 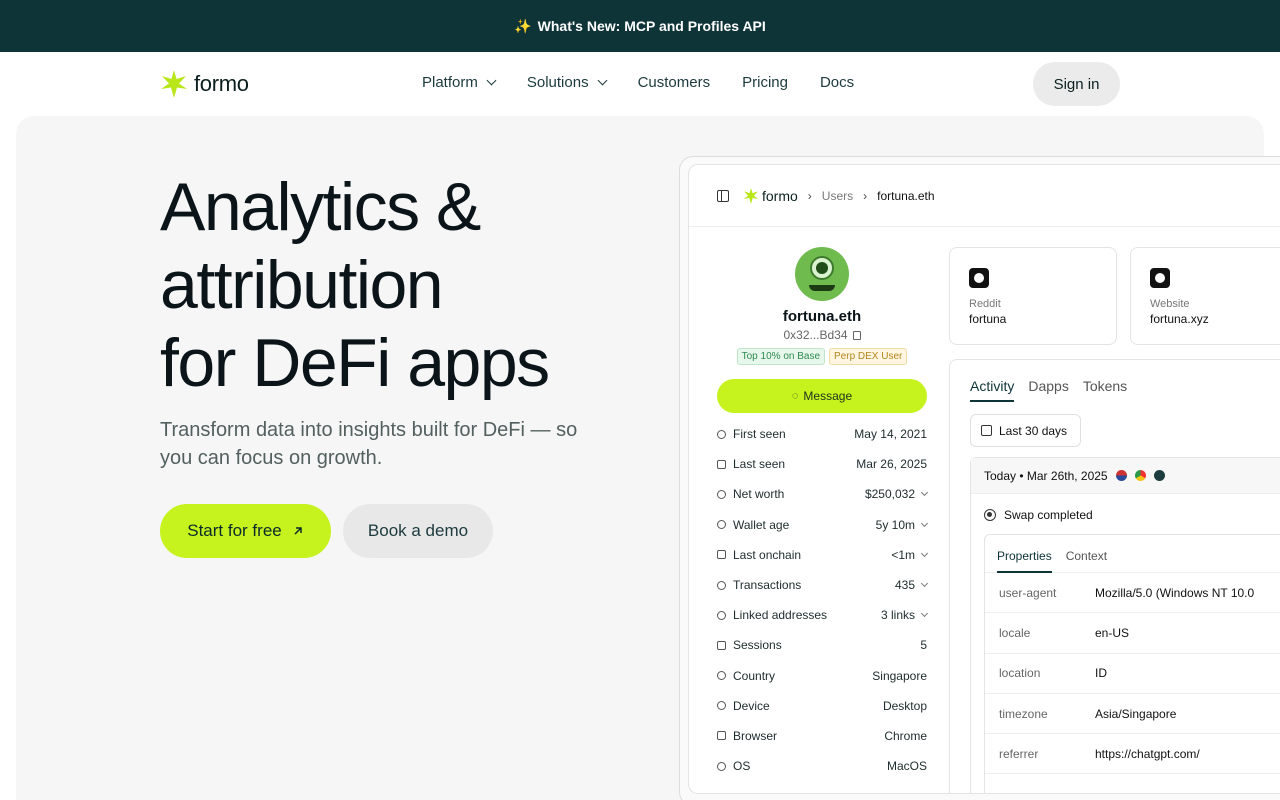 What do you see at coordinates (985, 304) in the screenshot?
I see `card-label: Reddit` at bounding box center [985, 304].